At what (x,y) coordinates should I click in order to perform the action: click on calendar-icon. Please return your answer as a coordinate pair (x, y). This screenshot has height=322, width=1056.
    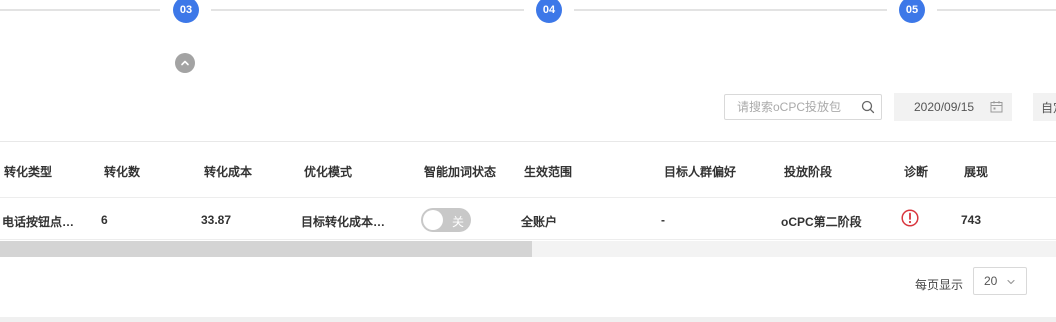
    Looking at the image, I should click on (996, 107).